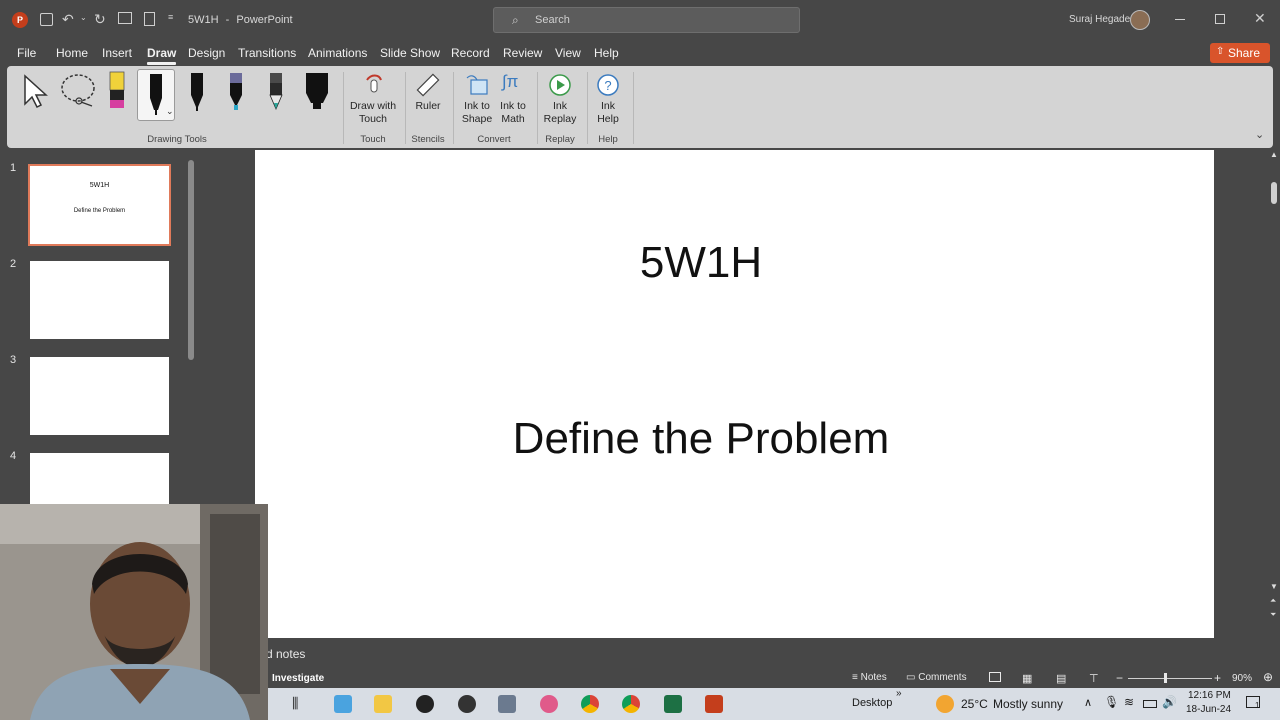 This screenshot has height=720, width=1280. Describe the element at coordinates (869, 677) in the screenshot. I see `notes-button: ≡ Notes` at that location.